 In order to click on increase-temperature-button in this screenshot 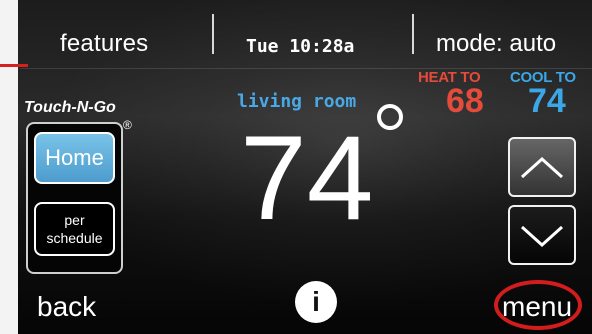, I will do `click(542, 167)`.